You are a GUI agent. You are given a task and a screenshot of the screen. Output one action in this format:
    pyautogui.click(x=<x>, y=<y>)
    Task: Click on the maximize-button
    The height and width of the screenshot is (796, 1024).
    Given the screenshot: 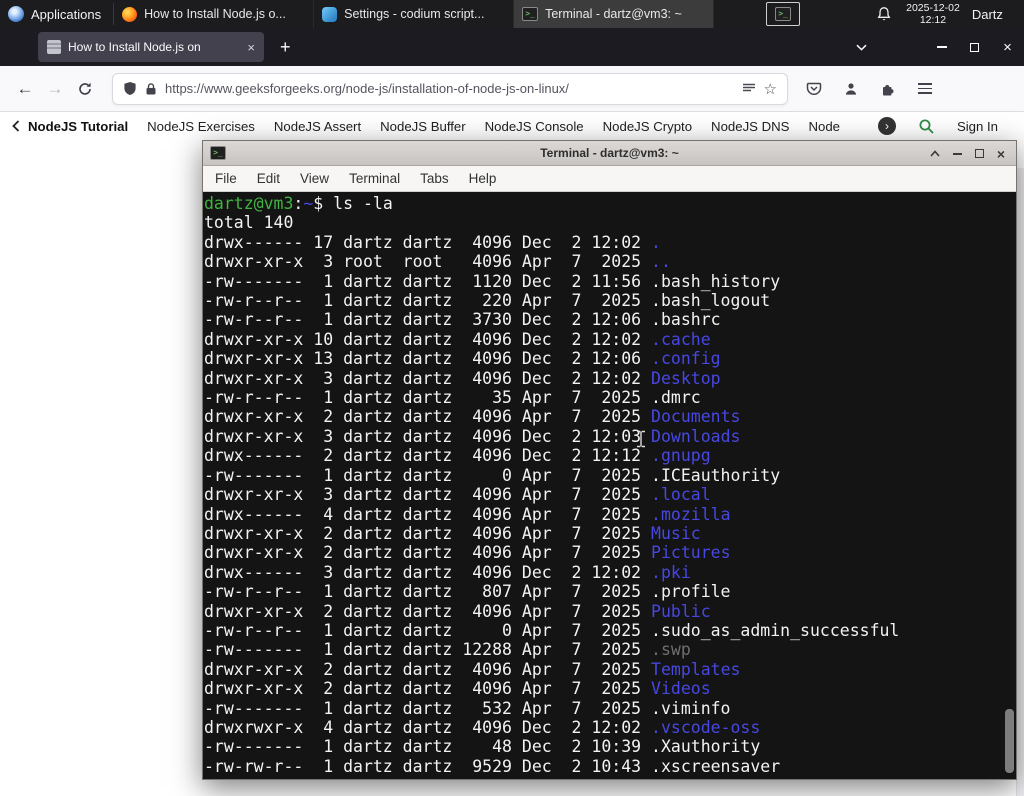 What is the action you would take?
    pyautogui.click(x=979, y=154)
    